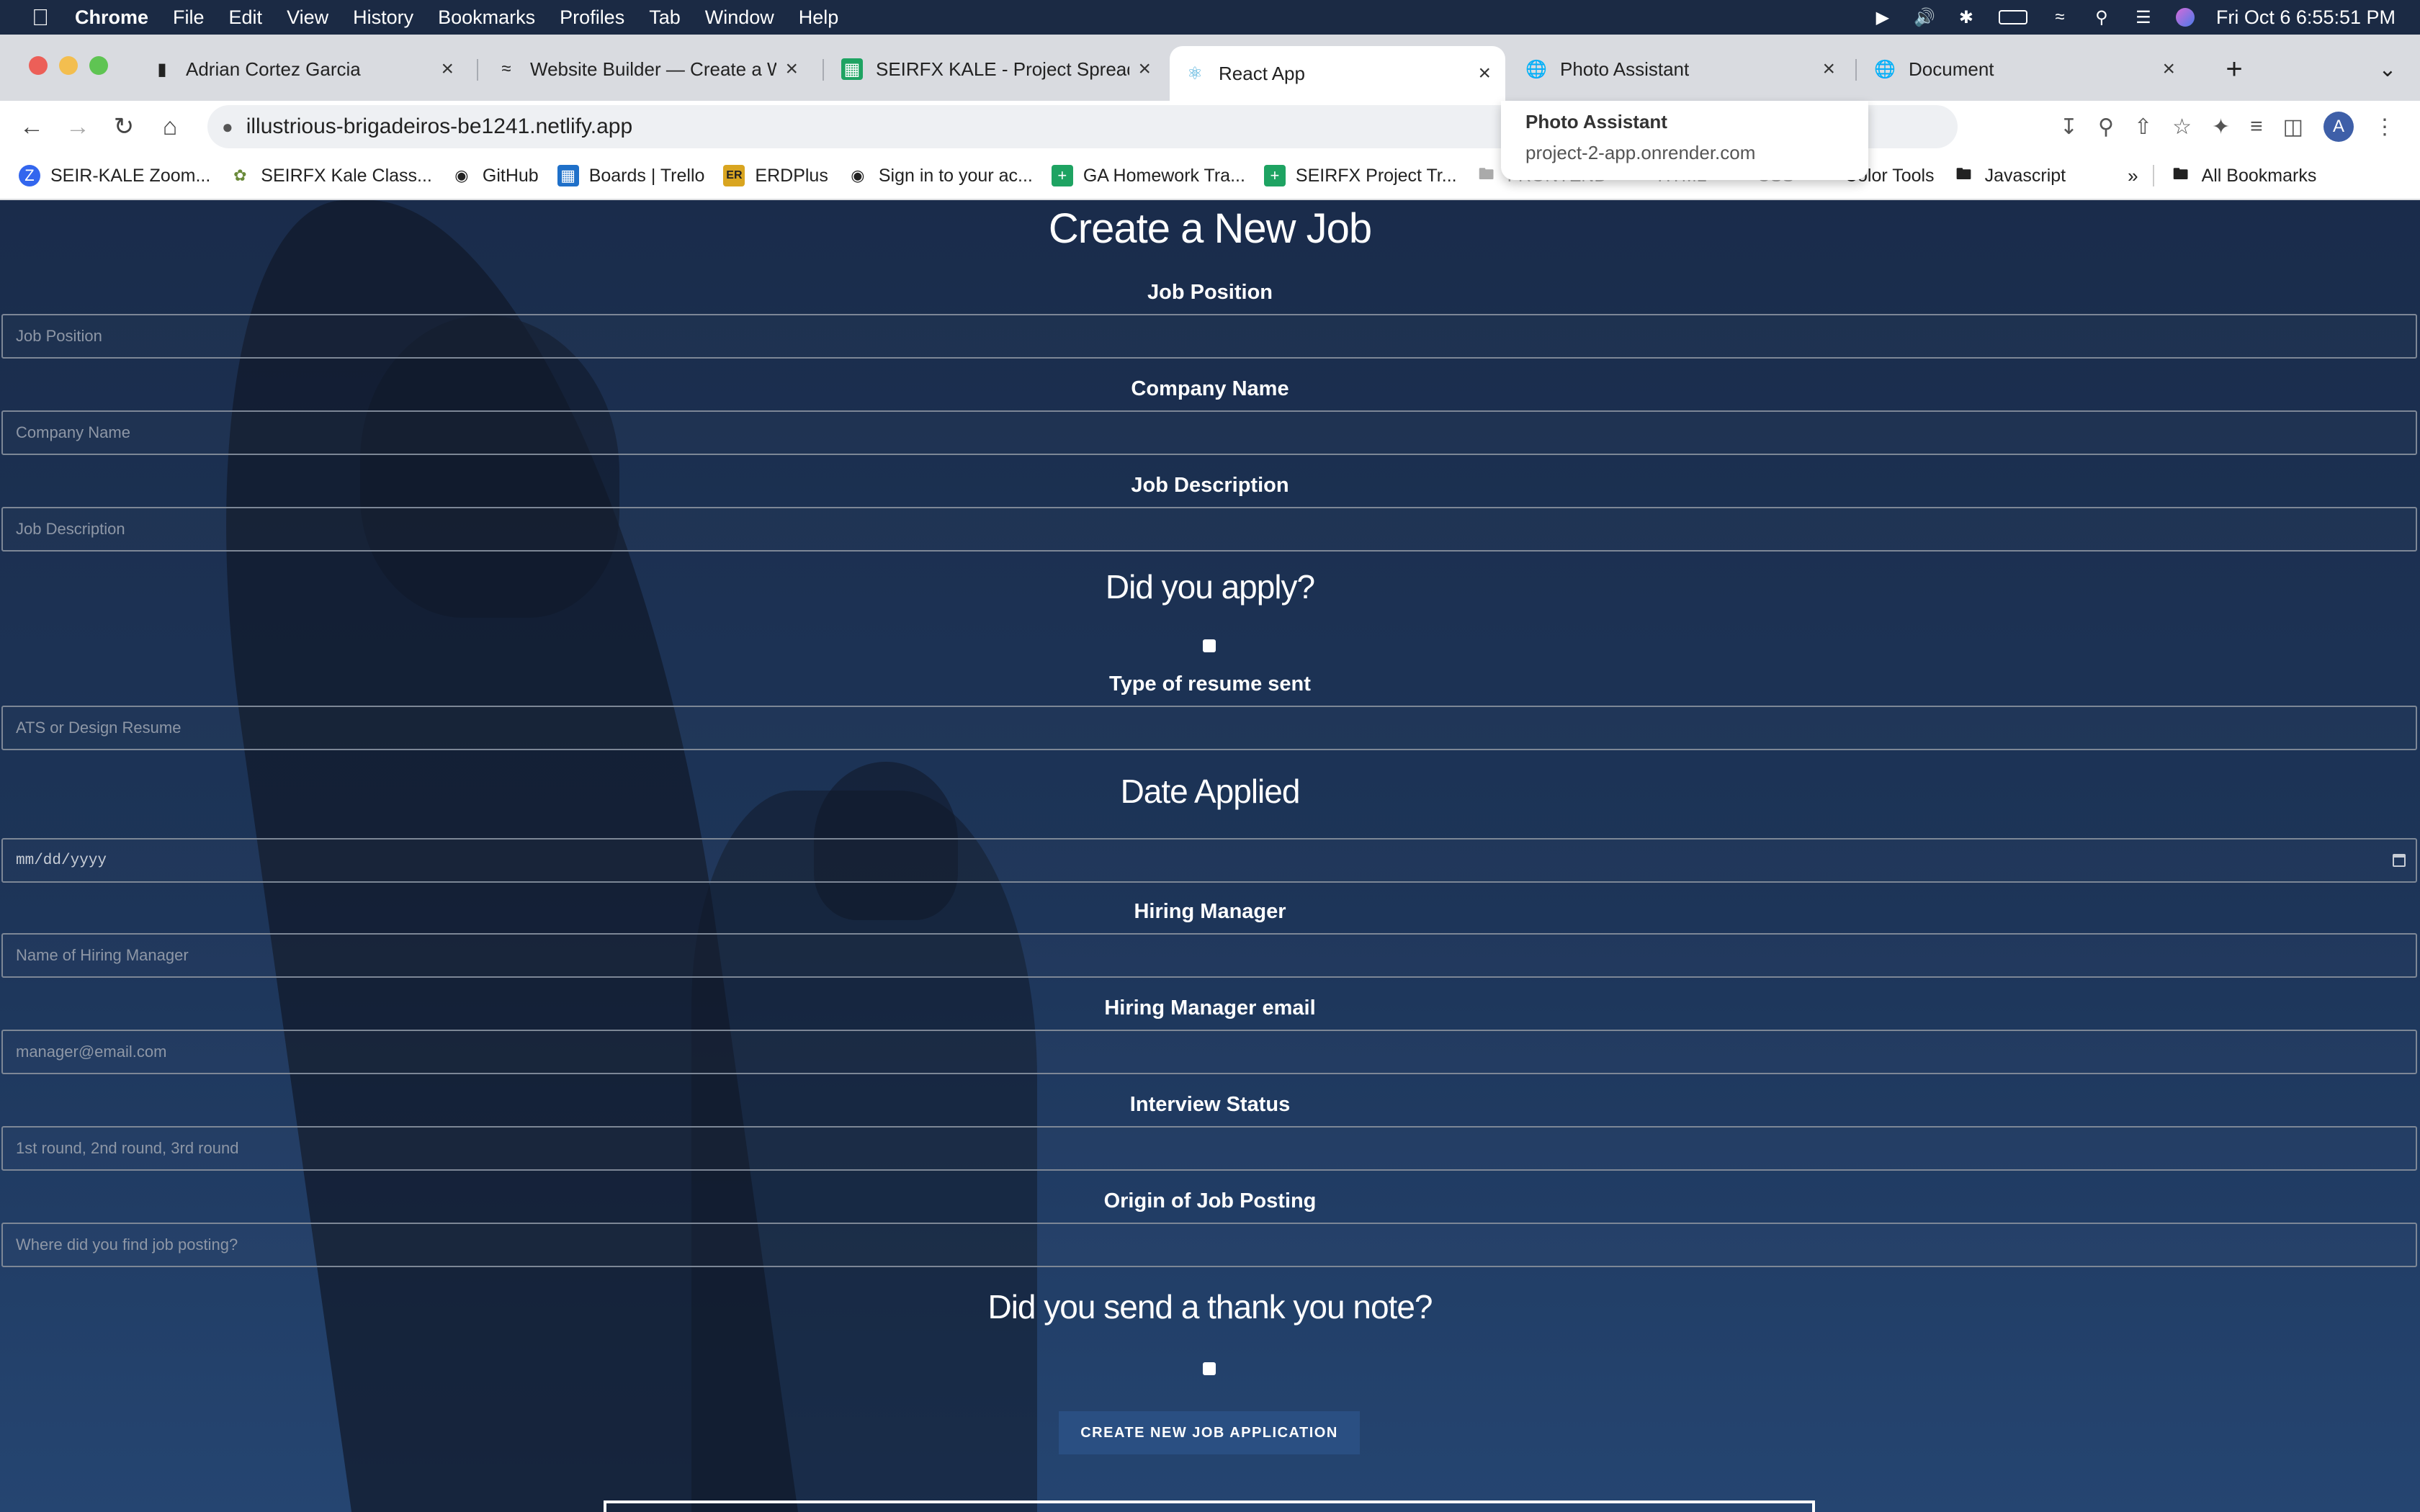 This screenshot has height=1512, width=2420. Describe the element at coordinates (2143, 127) in the screenshot. I see `share-icon: ⇧` at that location.